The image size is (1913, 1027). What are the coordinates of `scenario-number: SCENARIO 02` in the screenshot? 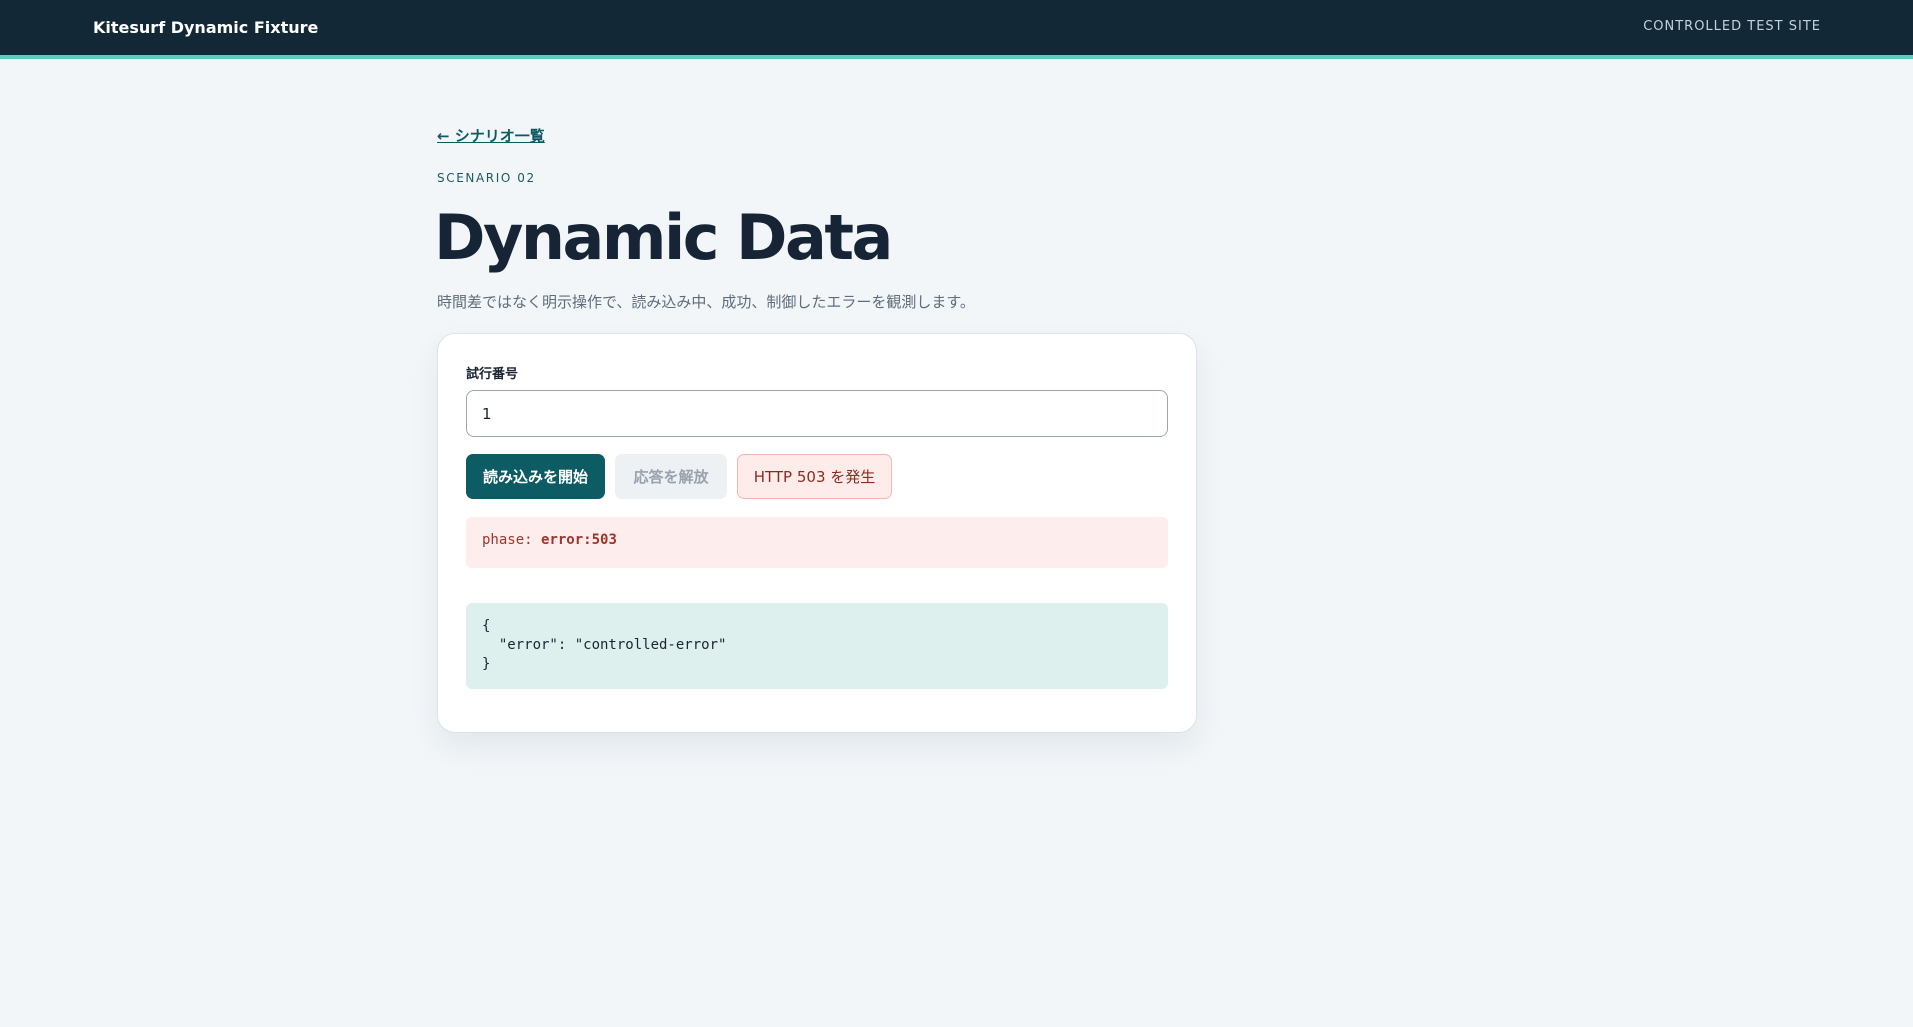 It's located at (486, 178).